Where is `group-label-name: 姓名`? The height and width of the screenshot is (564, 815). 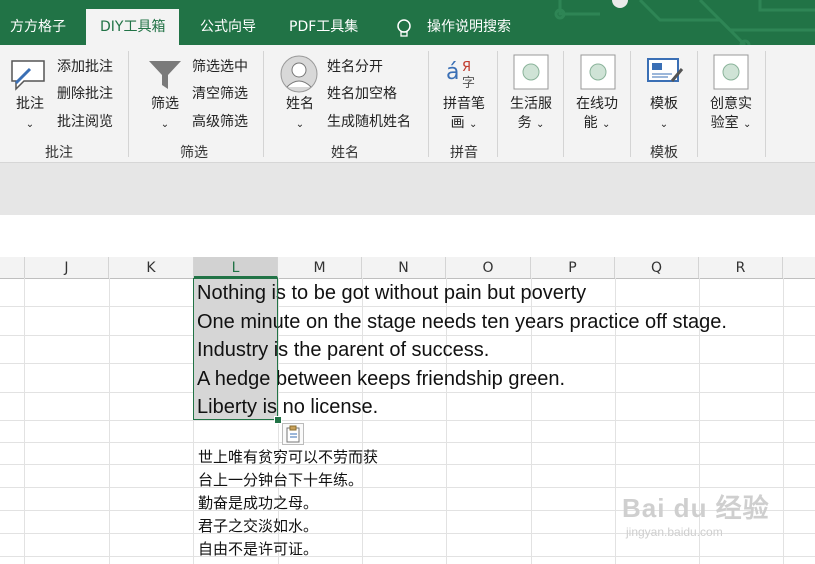 group-label-name: 姓名 is located at coordinates (345, 153).